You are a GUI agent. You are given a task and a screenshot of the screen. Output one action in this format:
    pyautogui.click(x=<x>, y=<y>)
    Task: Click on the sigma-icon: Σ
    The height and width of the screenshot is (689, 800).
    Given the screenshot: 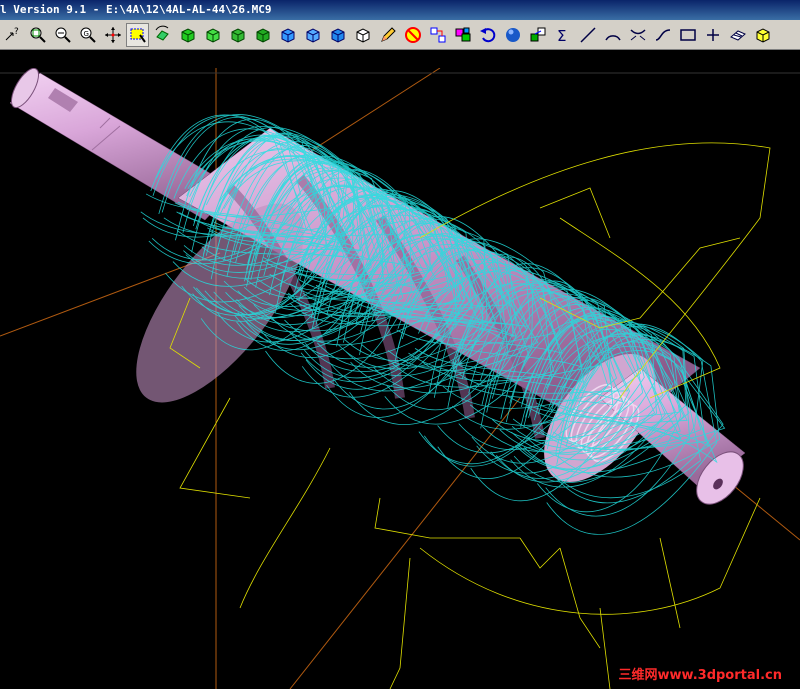 What is the action you would take?
    pyautogui.click(x=561, y=36)
    